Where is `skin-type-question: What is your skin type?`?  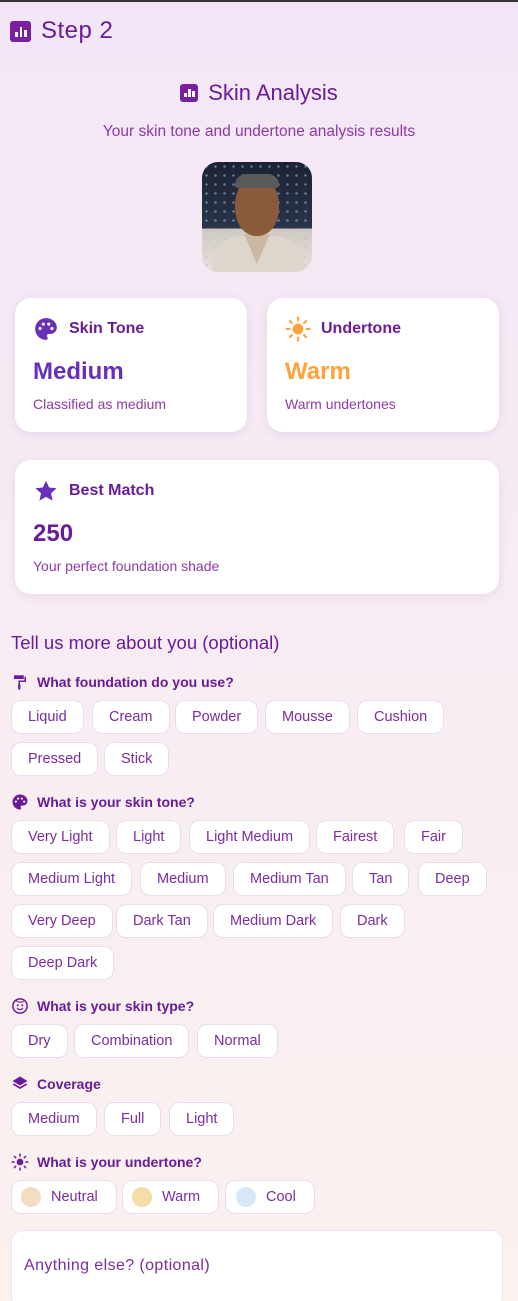
skin-type-question: What is your skin type? is located at coordinates (102, 1006).